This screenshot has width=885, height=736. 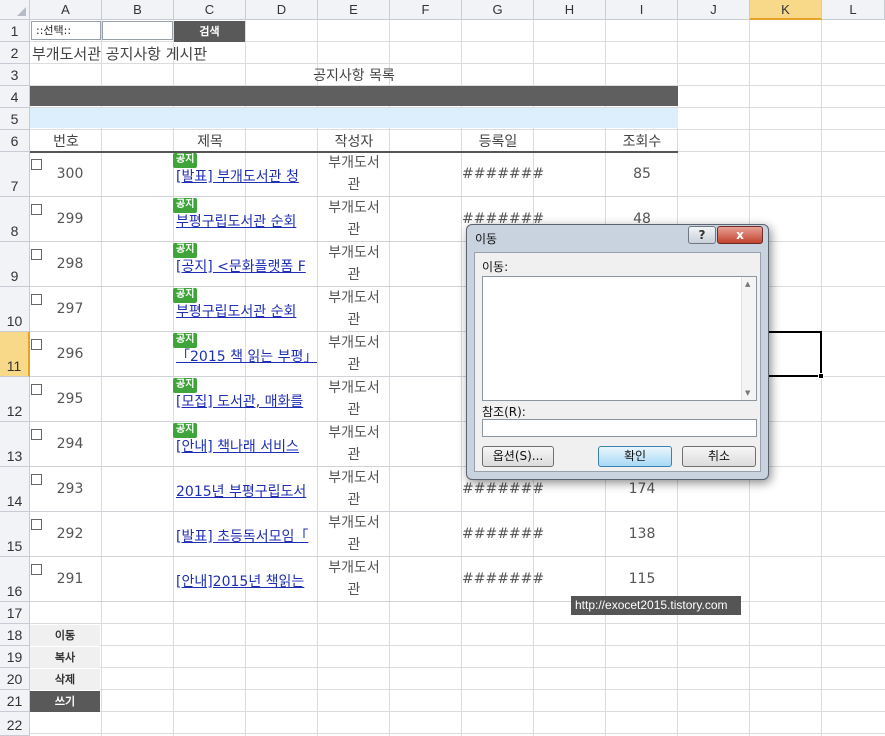 What do you see at coordinates (635, 456) in the screenshot?
I see `ok-button: 확인` at bounding box center [635, 456].